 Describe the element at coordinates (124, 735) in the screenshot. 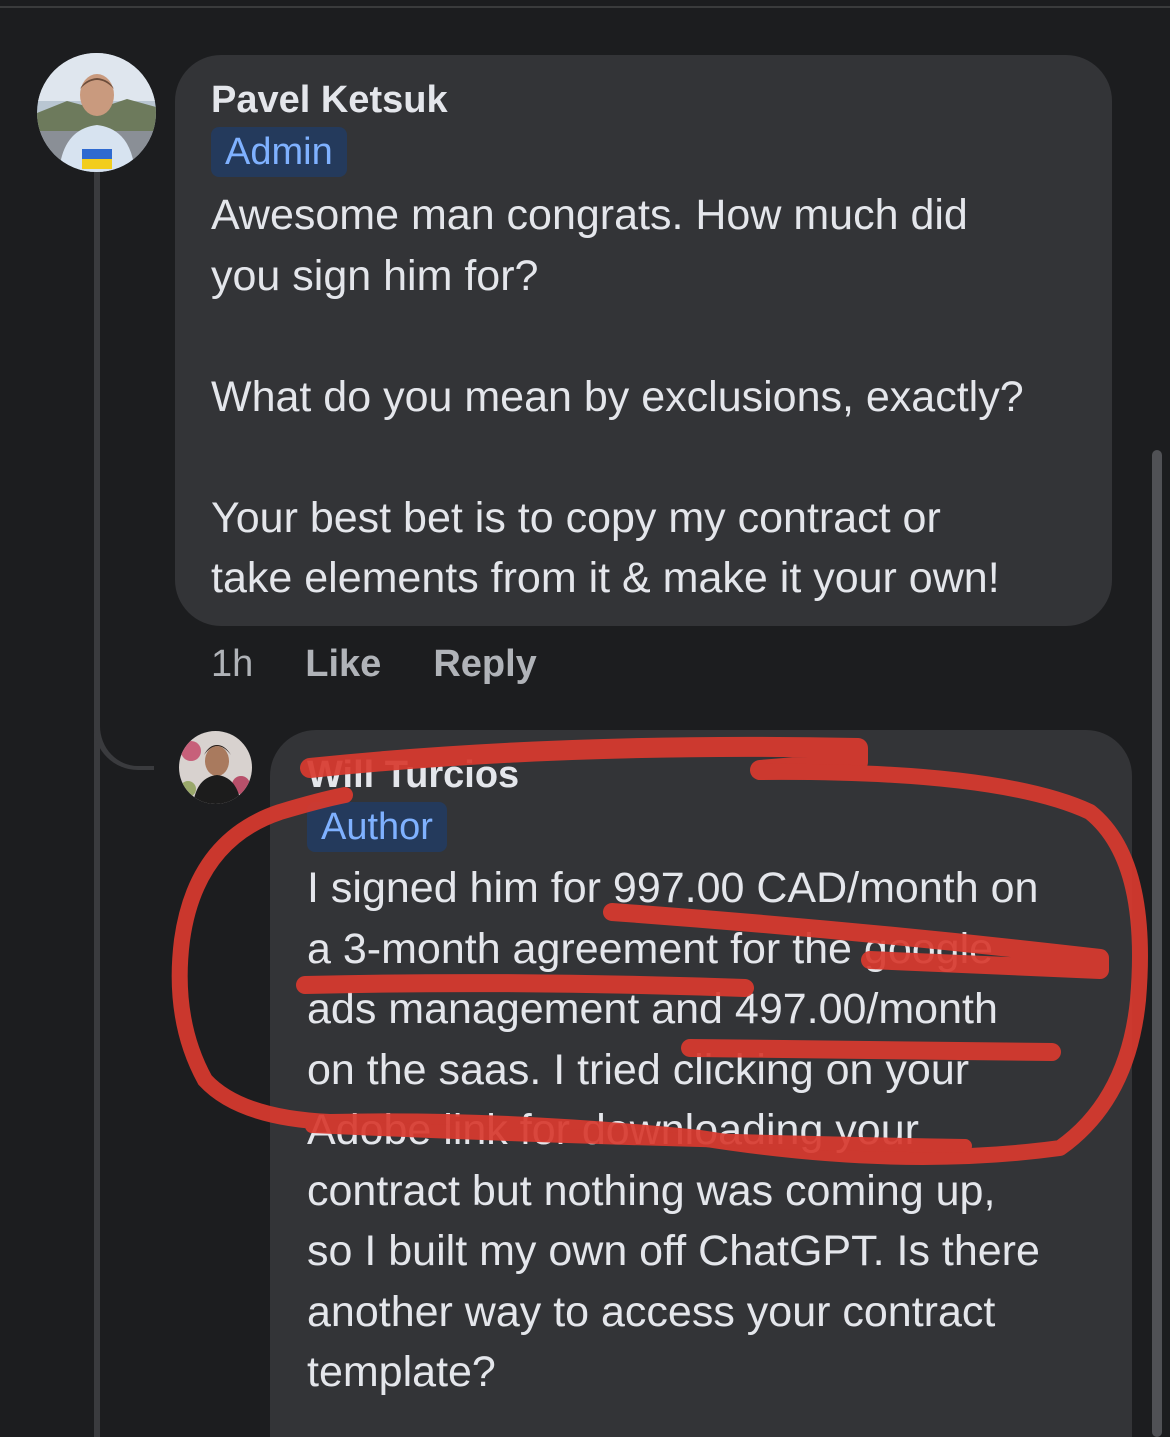

I see `reply-connector-curve` at that location.